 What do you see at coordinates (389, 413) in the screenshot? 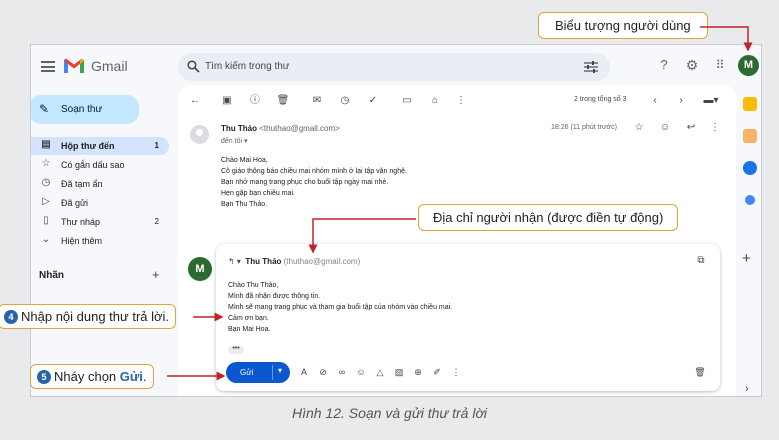
I see `figure-caption: Hình 12. Soạn và gửi thư trả lời` at bounding box center [389, 413].